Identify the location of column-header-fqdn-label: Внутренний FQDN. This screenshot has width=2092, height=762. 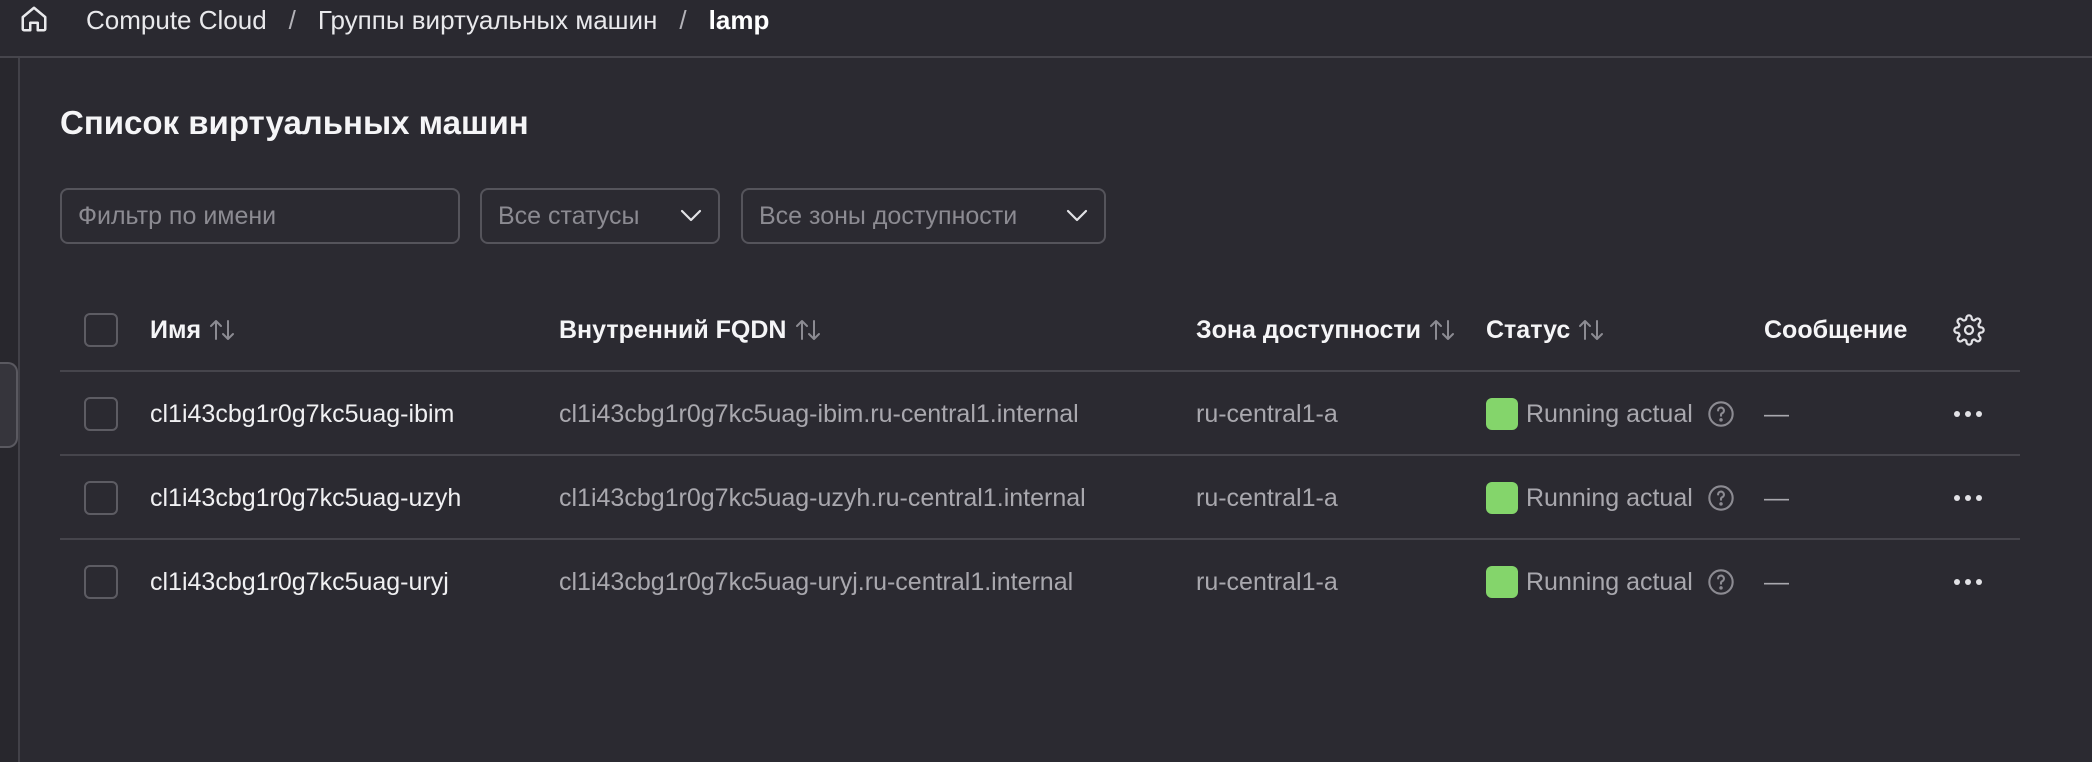
(673, 329).